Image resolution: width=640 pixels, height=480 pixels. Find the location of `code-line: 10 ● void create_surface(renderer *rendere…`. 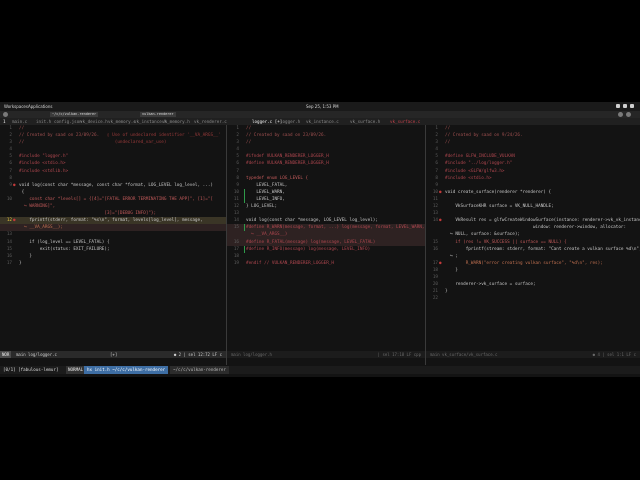

code-line: 10 ● void create_surface(renderer *rendere… is located at coordinates (533, 192).